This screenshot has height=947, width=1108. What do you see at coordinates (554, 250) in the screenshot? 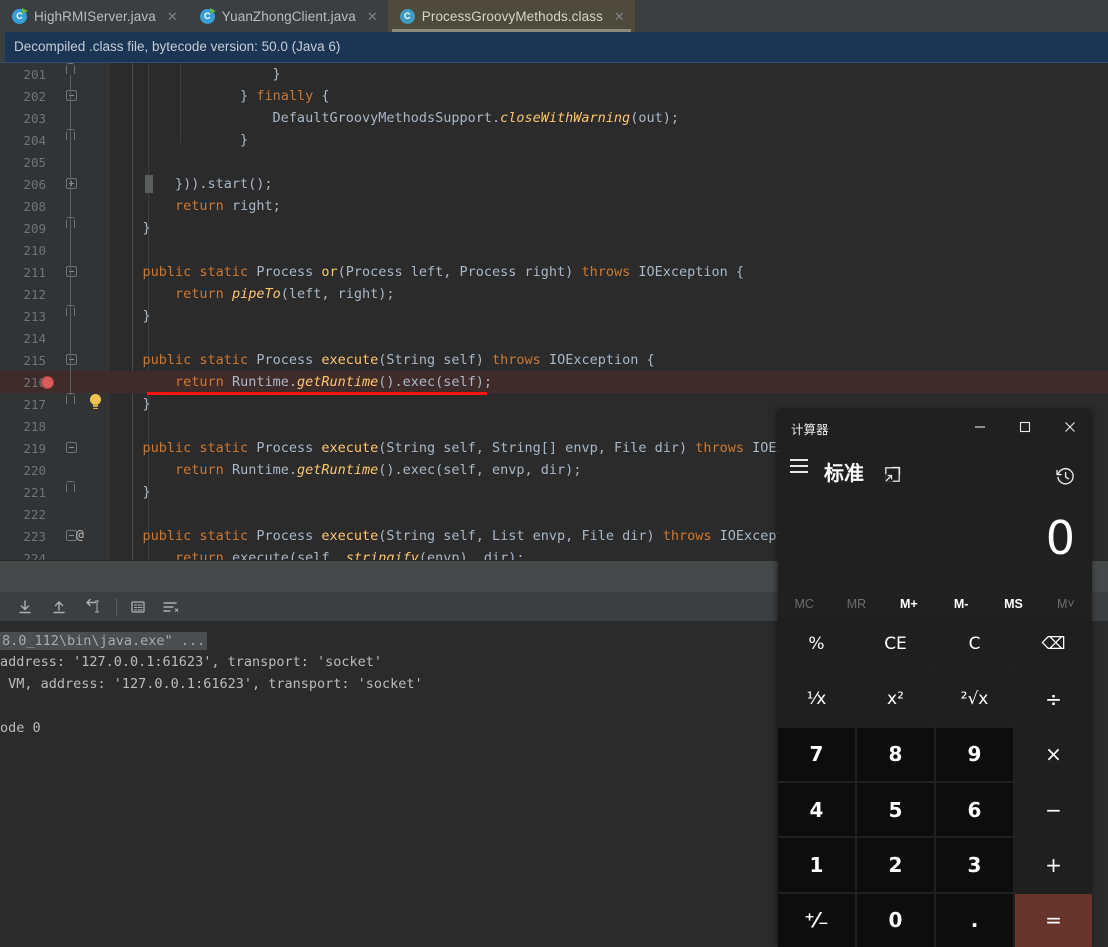
I see `code-line: 210` at bounding box center [554, 250].